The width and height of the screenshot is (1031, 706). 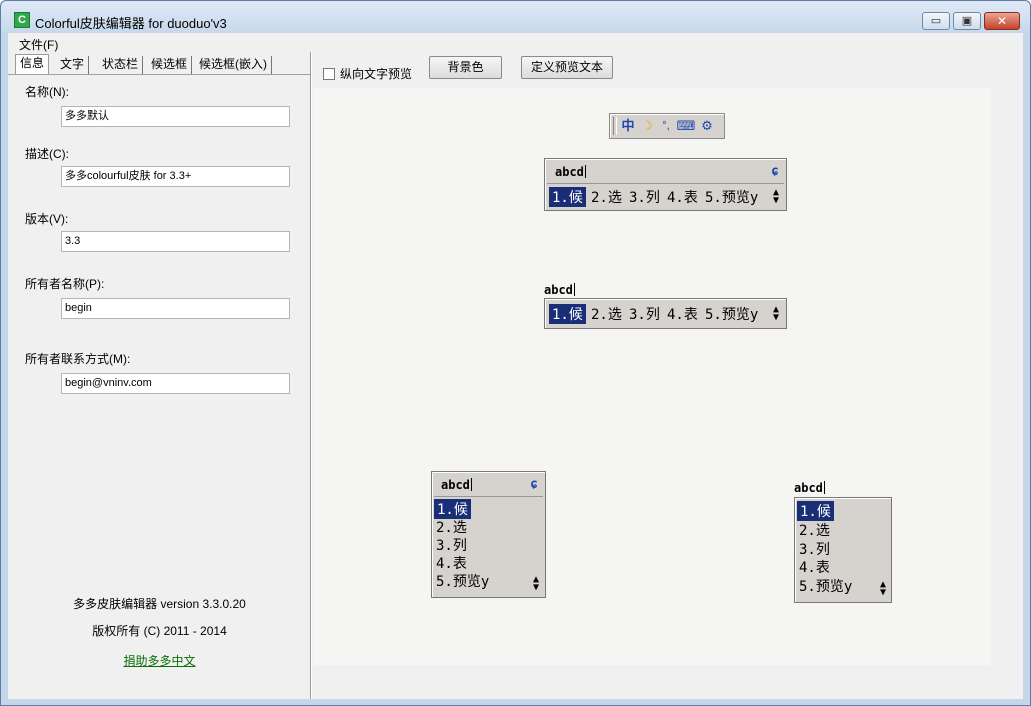 I want to click on minimize-button: ▭, so click(x=936, y=21).